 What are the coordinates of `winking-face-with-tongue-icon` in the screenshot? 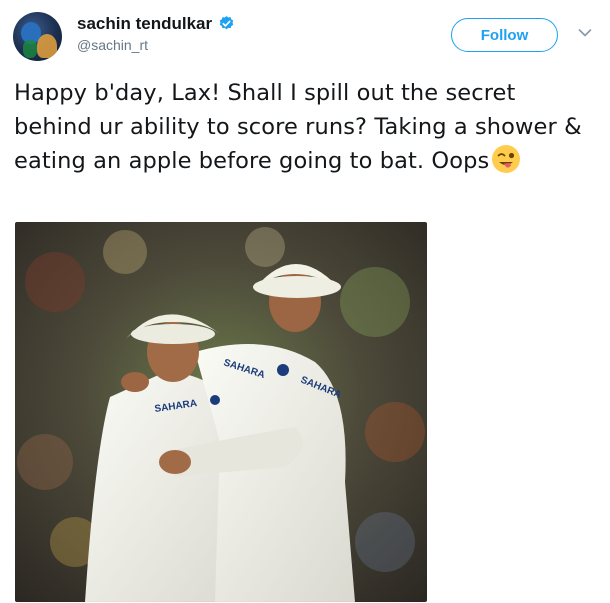 It's located at (506, 159).